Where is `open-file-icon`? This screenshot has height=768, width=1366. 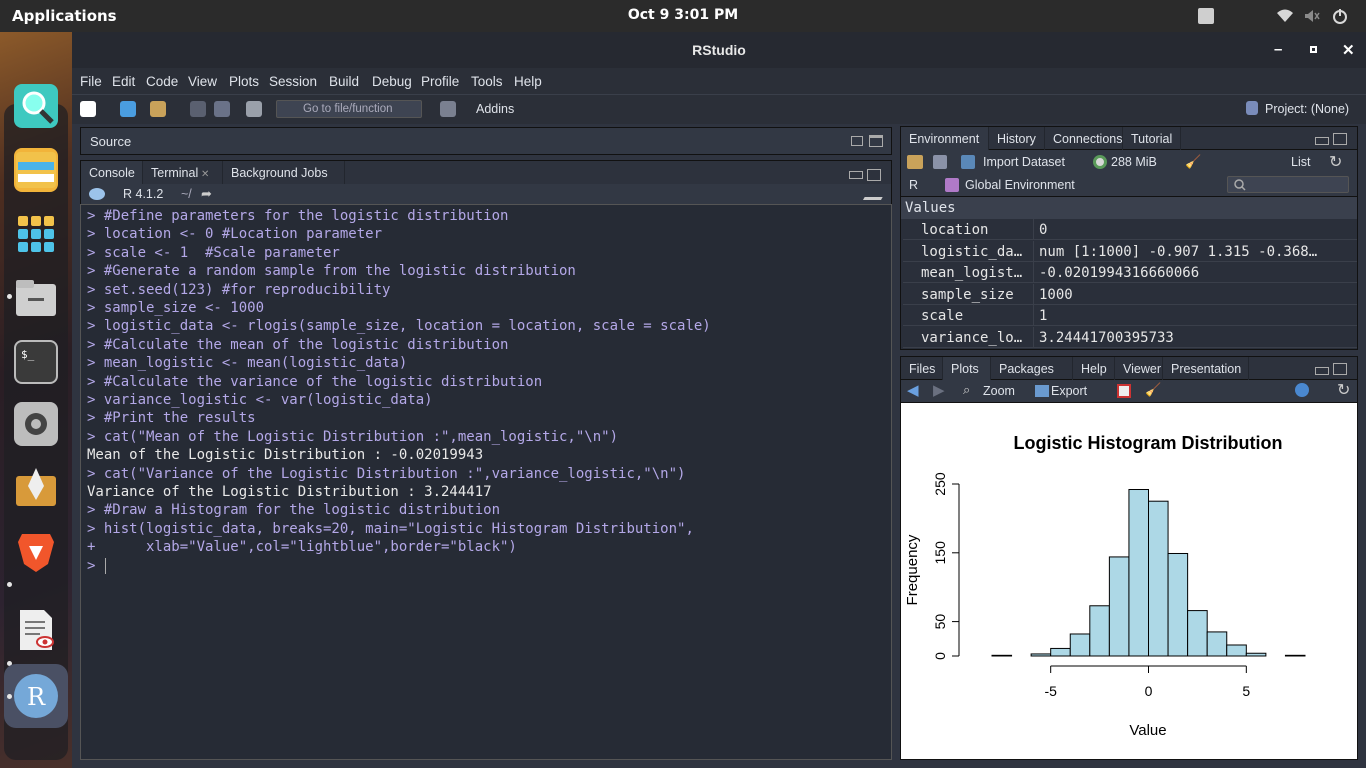 open-file-icon is located at coordinates (158, 109).